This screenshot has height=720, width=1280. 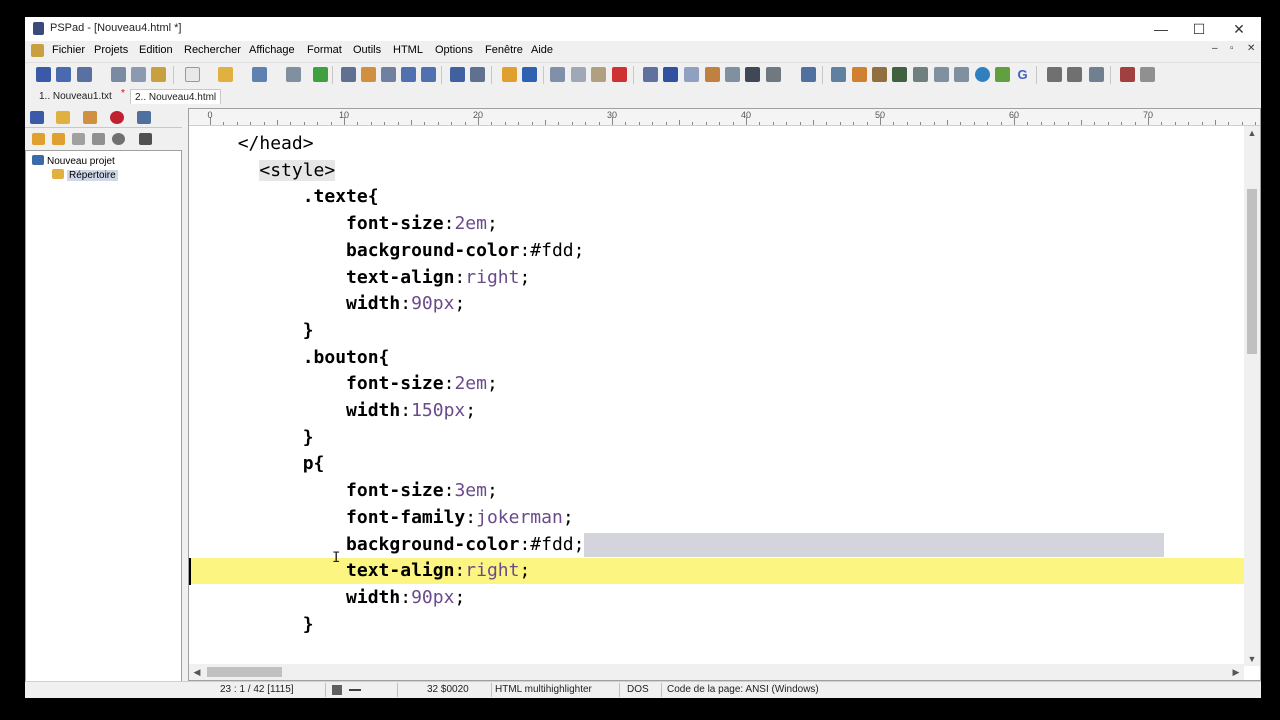 I want to click on scissors-icon, so click(x=145, y=139).